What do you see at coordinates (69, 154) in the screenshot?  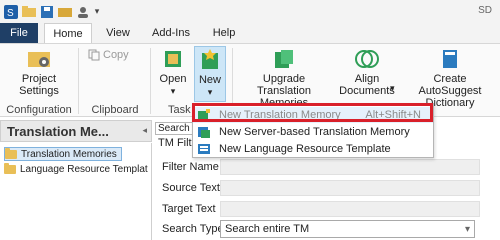 I see `tree-item-label: Translation Memories` at bounding box center [69, 154].